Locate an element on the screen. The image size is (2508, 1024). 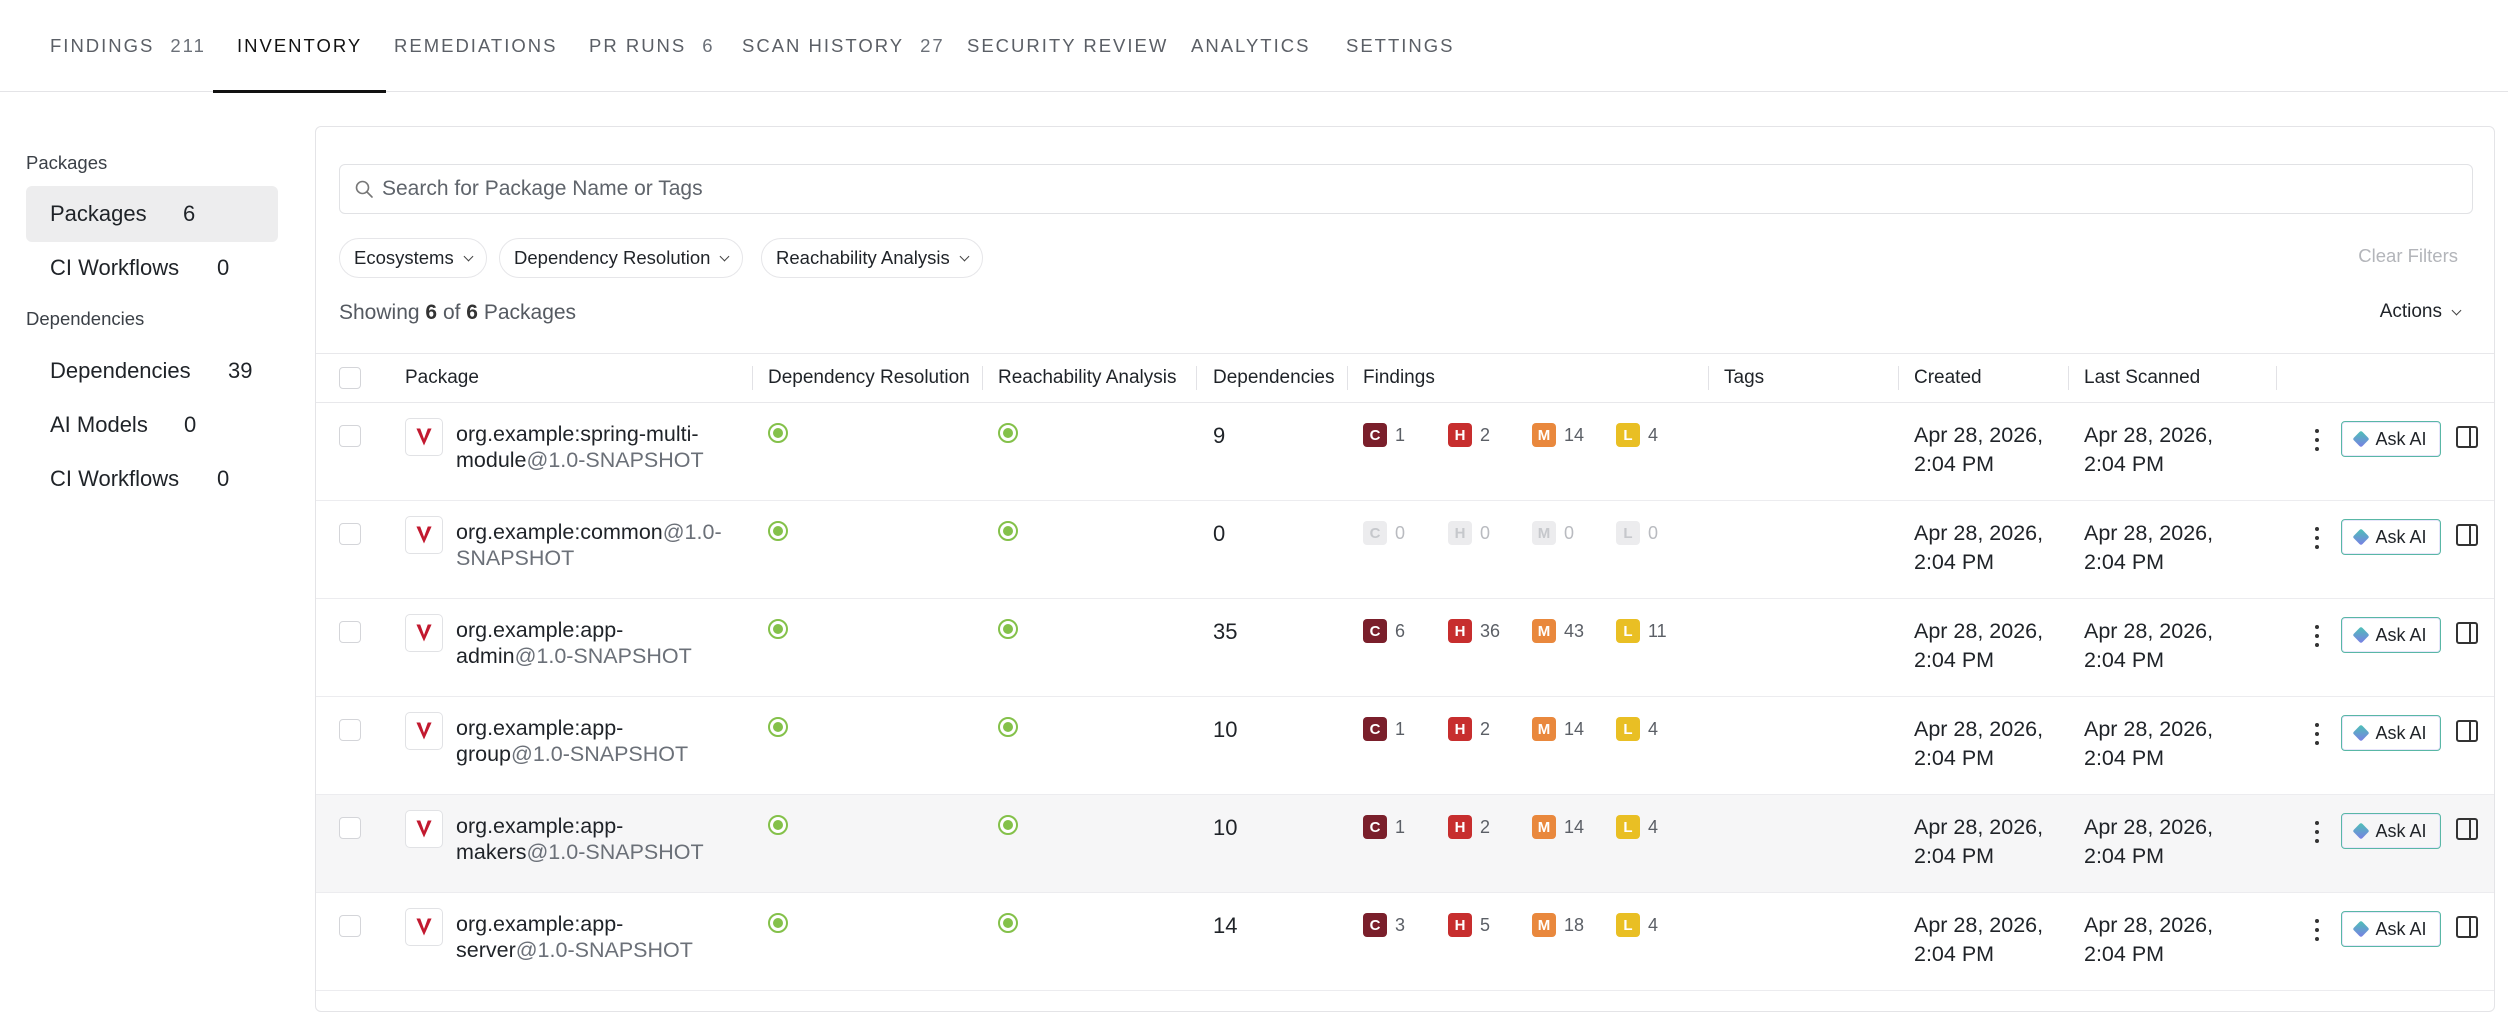
sidebar-item-dep-ci-workflows: CI Workflows 0 is located at coordinates (152, 479).